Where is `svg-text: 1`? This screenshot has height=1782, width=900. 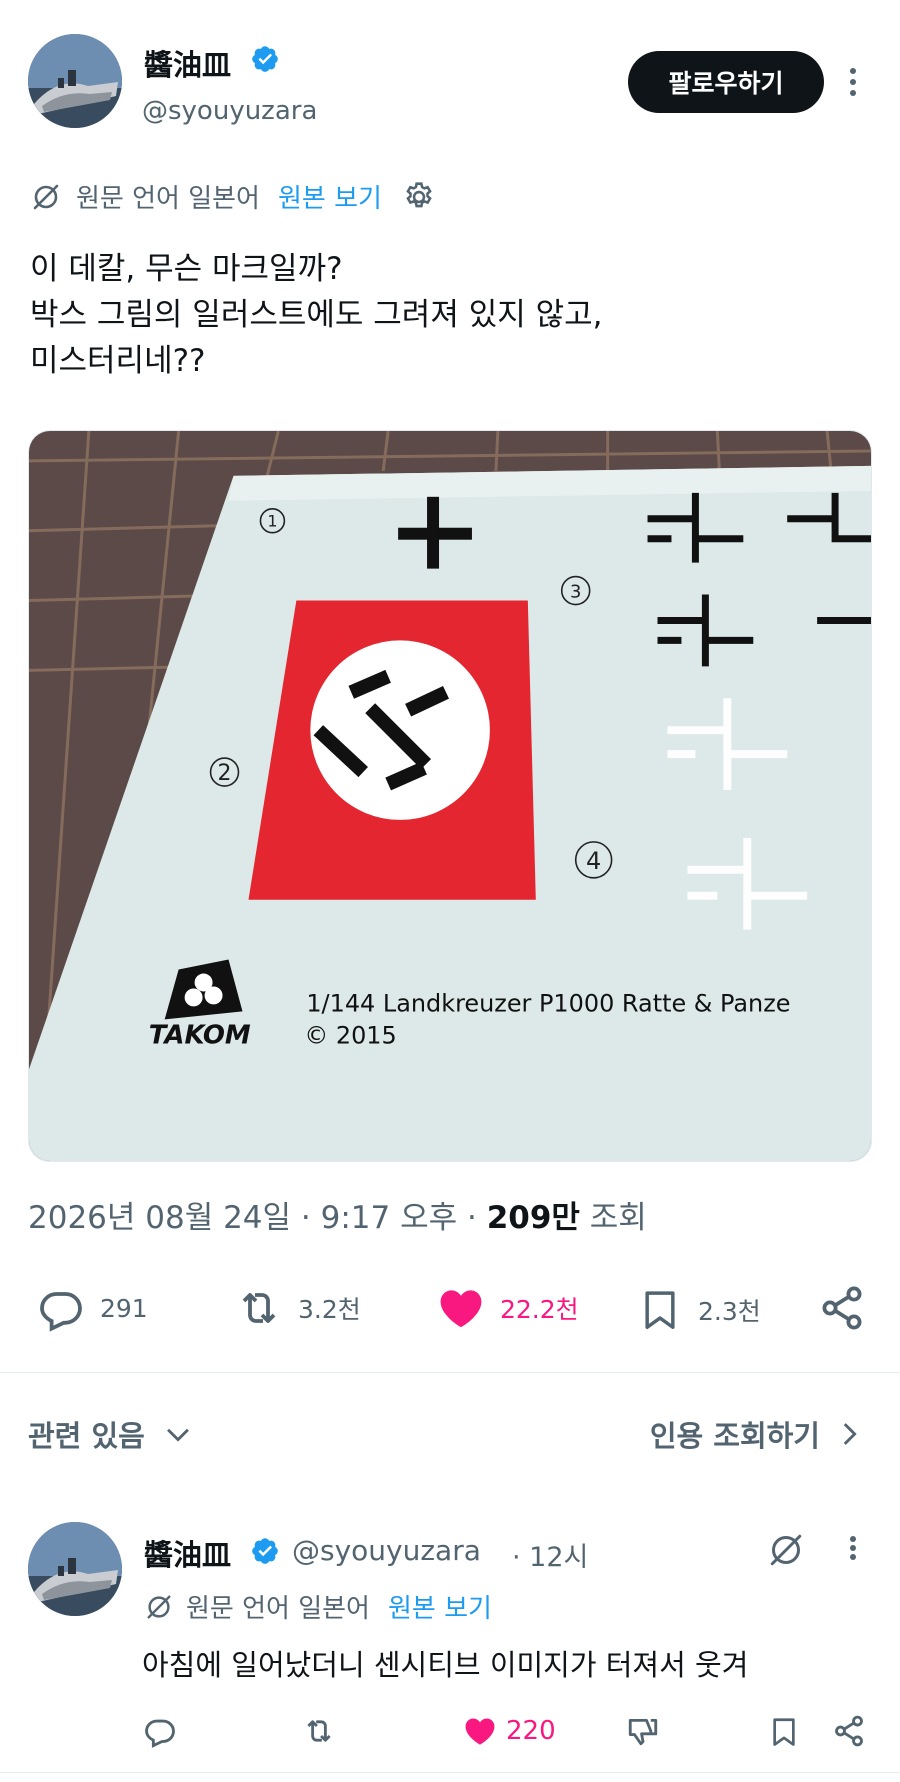
svg-text: 1 is located at coordinates (272, 521).